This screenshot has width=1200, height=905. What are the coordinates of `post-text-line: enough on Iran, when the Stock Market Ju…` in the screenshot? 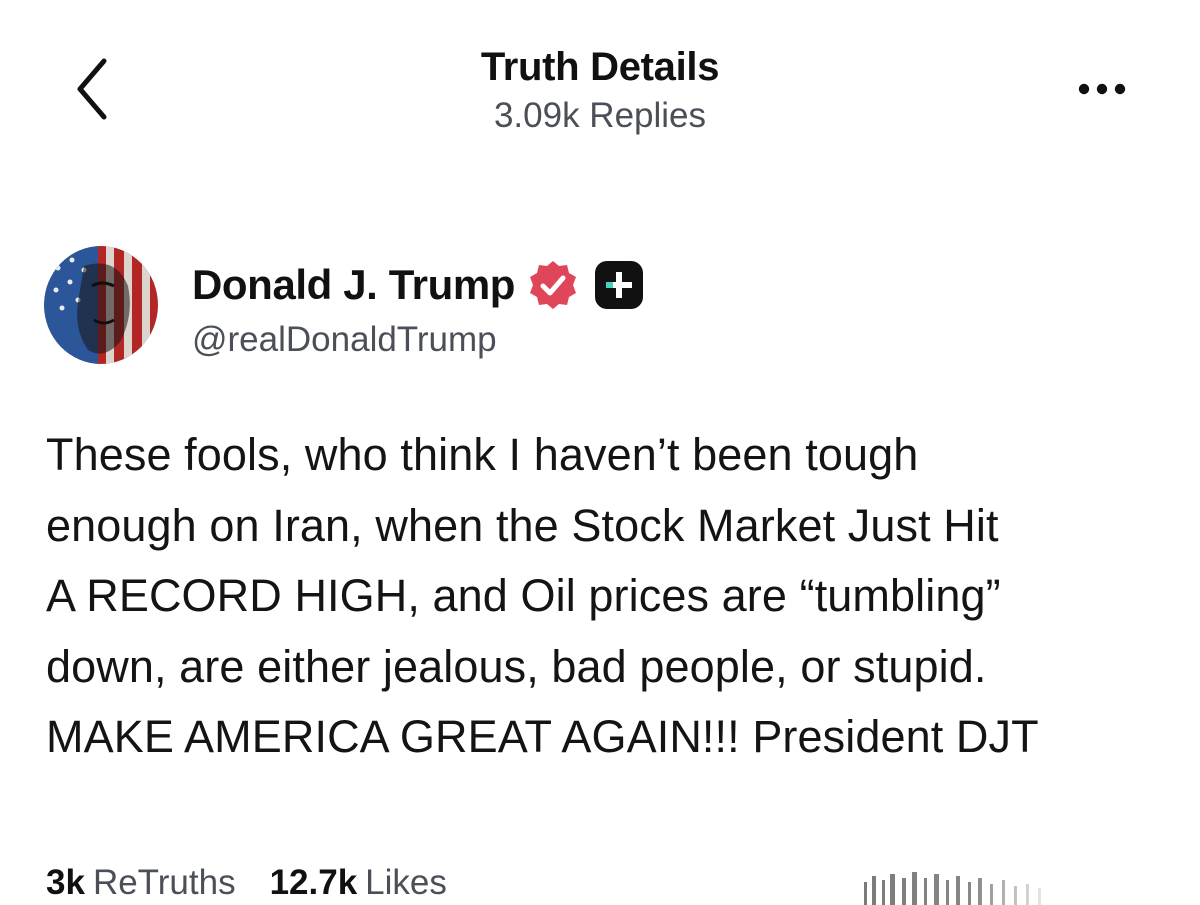 It's located at (522, 525).